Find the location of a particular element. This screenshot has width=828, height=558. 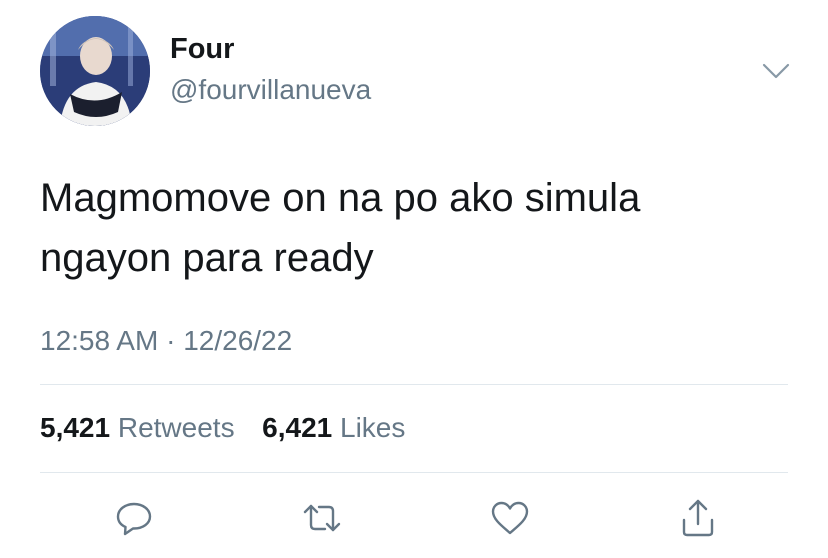

user-handle: @fourvillanueva is located at coordinates (270, 90).